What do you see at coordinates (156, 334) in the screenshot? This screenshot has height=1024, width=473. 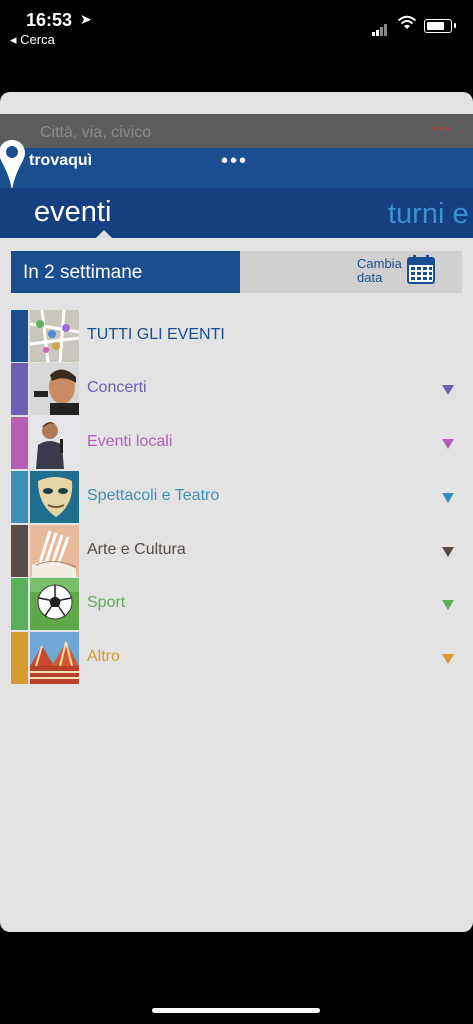 I see `category-label: TUTTI GLI EVENTI` at bounding box center [156, 334].